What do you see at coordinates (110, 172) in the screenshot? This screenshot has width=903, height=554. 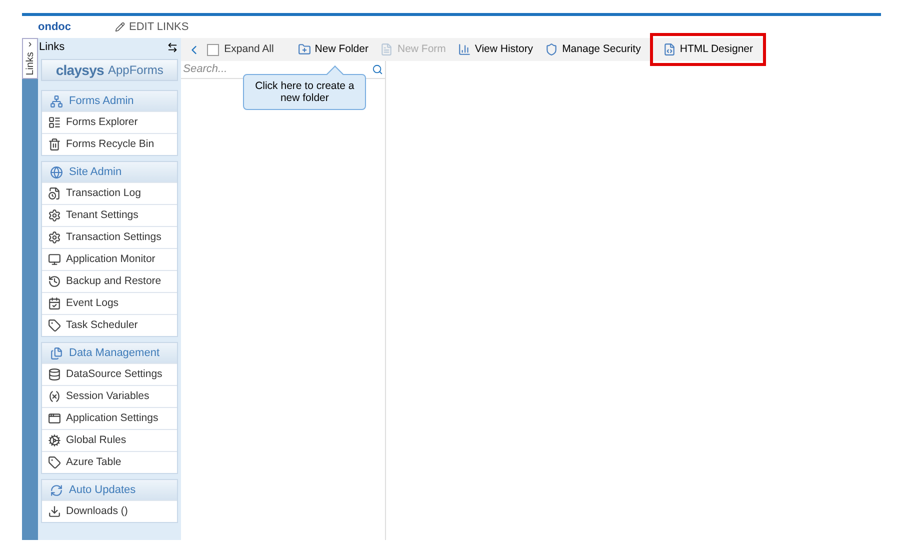 I see `group-header: Site Admin` at bounding box center [110, 172].